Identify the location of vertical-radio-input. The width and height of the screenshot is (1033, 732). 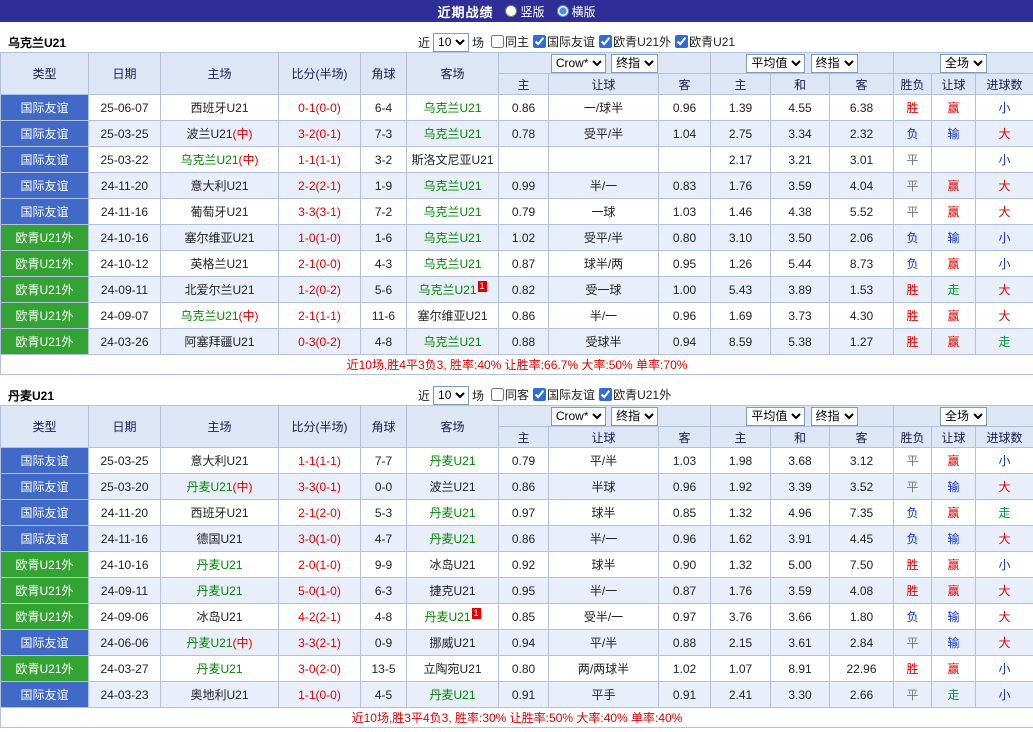
(511, 11).